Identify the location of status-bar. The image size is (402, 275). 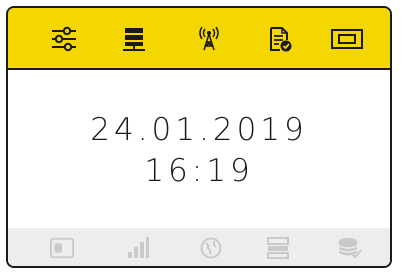
(199, 247).